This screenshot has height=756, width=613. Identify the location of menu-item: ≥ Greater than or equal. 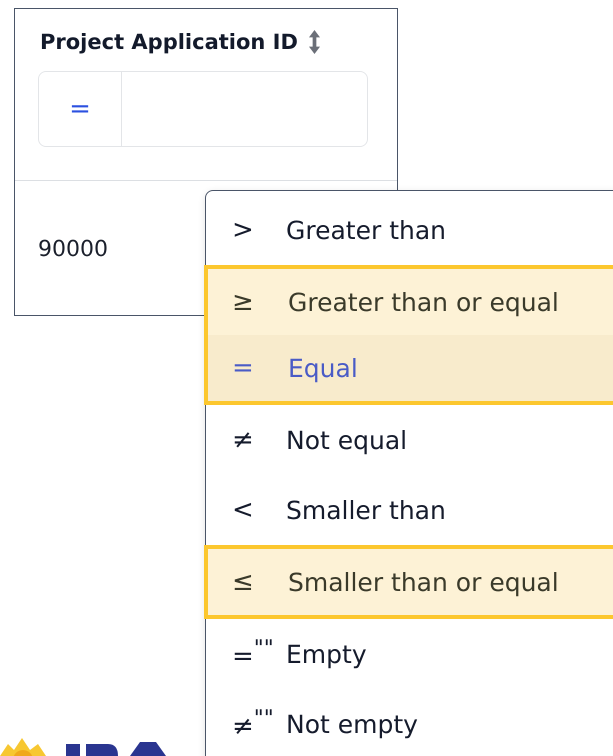
(410, 302).